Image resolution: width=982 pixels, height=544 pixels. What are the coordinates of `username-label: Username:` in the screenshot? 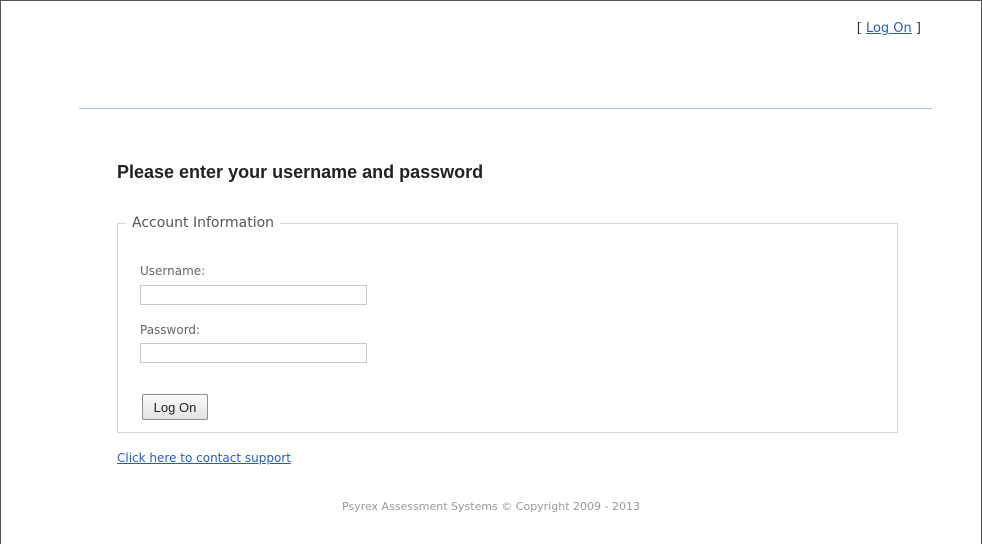 It's located at (173, 271).